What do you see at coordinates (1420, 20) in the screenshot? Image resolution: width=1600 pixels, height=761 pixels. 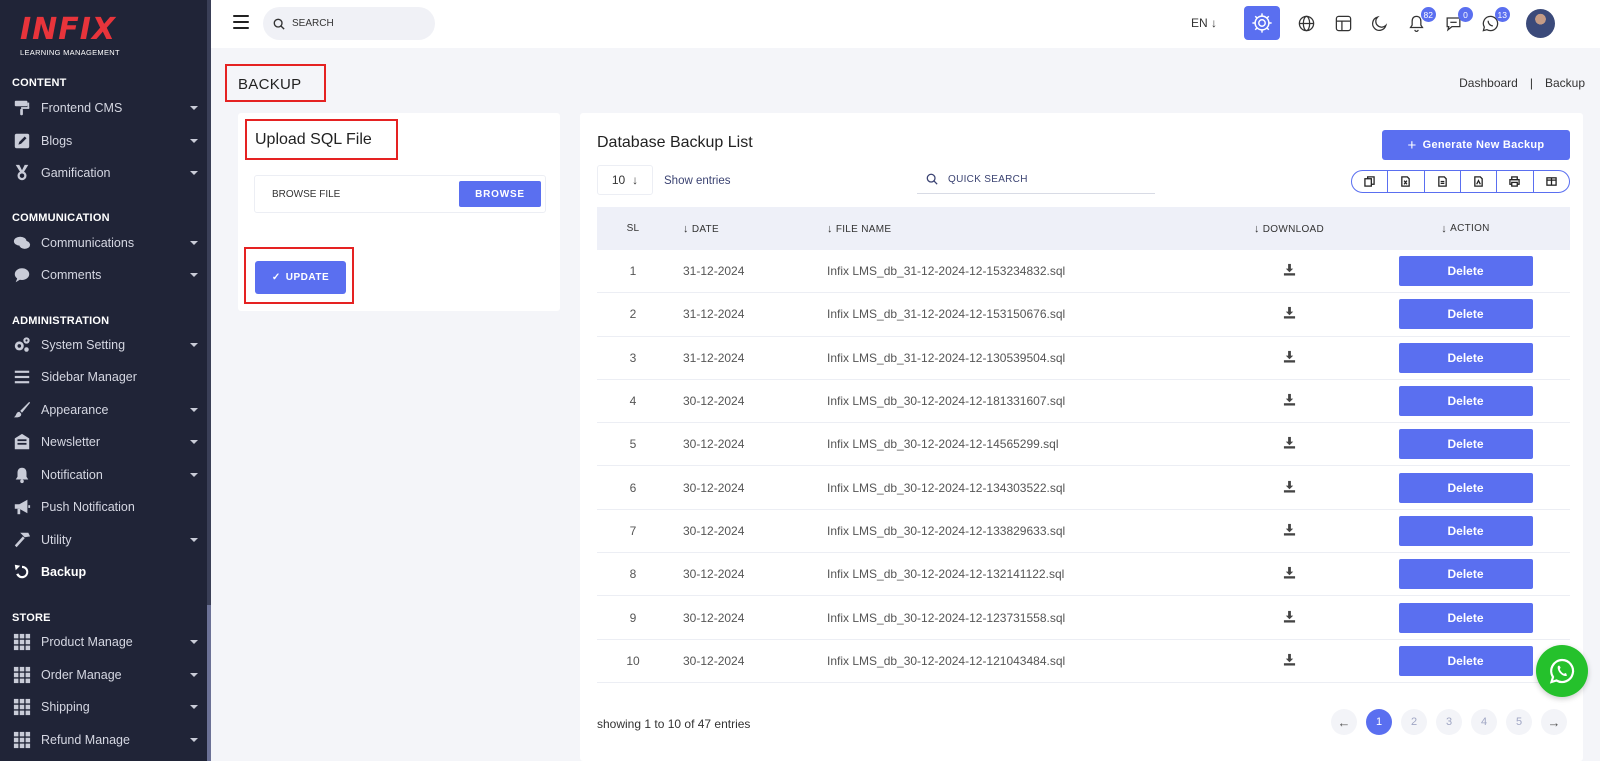 I see `notifications-button: 82` at bounding box center [1420, 20].